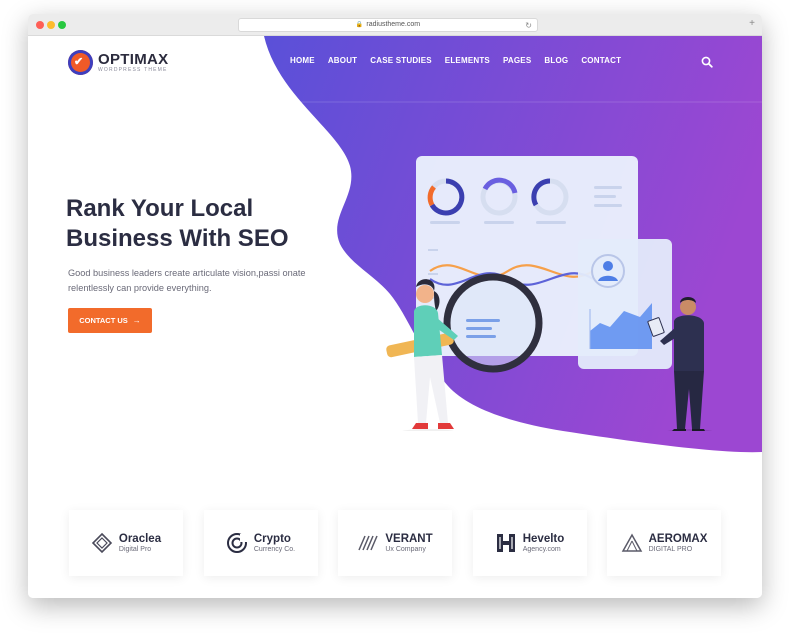 The width and height of the screenshot is (790, 639). What do you see at coordinates (543, 538) in the screenshot?
I see `brand-name: Hevelto` at bounding box center [543, 538].